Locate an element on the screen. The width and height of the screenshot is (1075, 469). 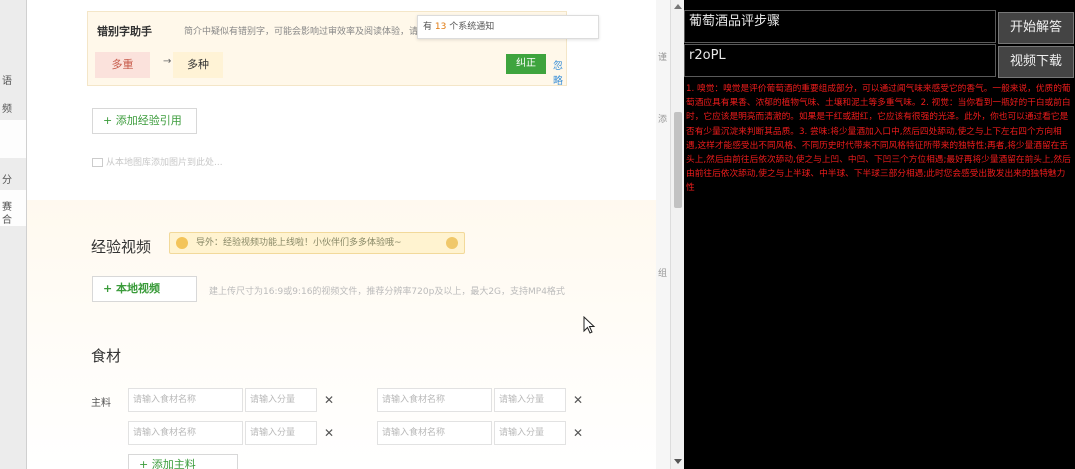
local-video-button: + 本地视频 is located at coordinates (144, 289).